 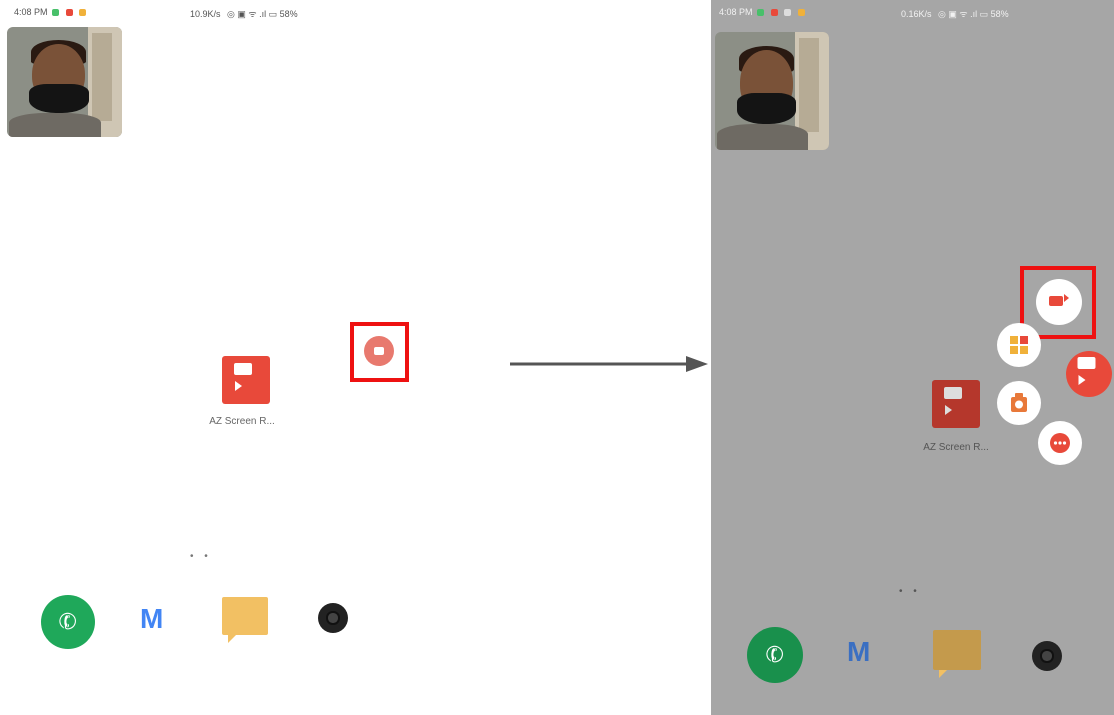 I want to click on screenshot-button, so click(x=1019, y=403).